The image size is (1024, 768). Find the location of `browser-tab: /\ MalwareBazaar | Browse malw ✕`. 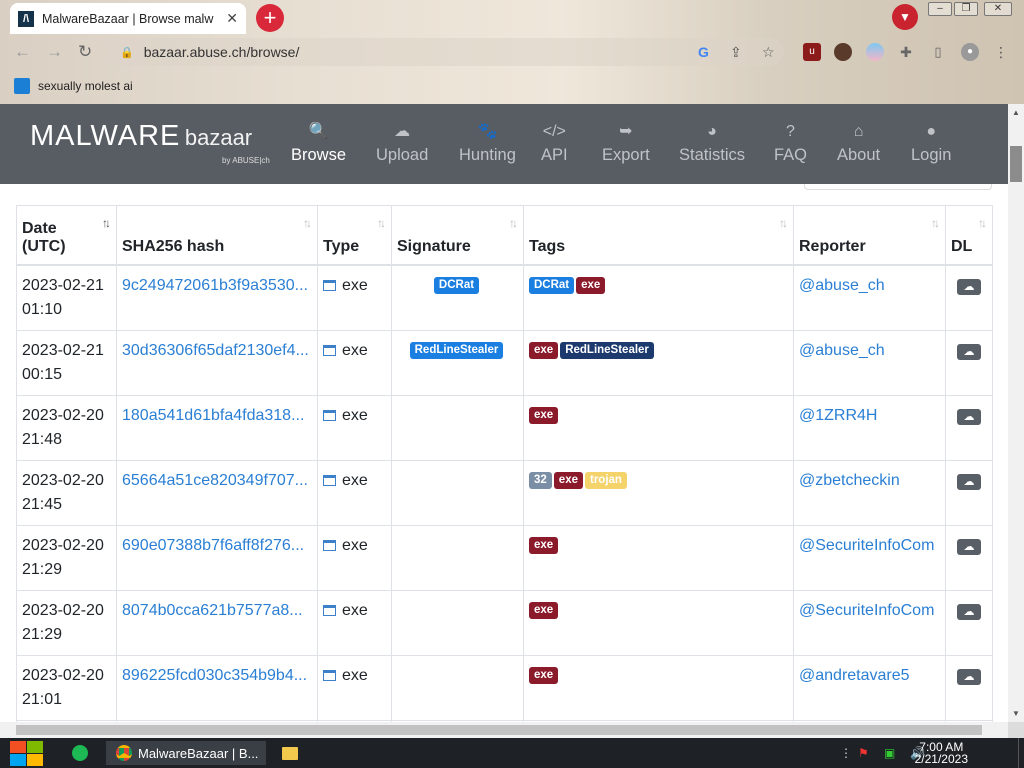

browser-tab: /\ MalwareBazaar | Browse malw ✕ is located at coordinates (128, 18).